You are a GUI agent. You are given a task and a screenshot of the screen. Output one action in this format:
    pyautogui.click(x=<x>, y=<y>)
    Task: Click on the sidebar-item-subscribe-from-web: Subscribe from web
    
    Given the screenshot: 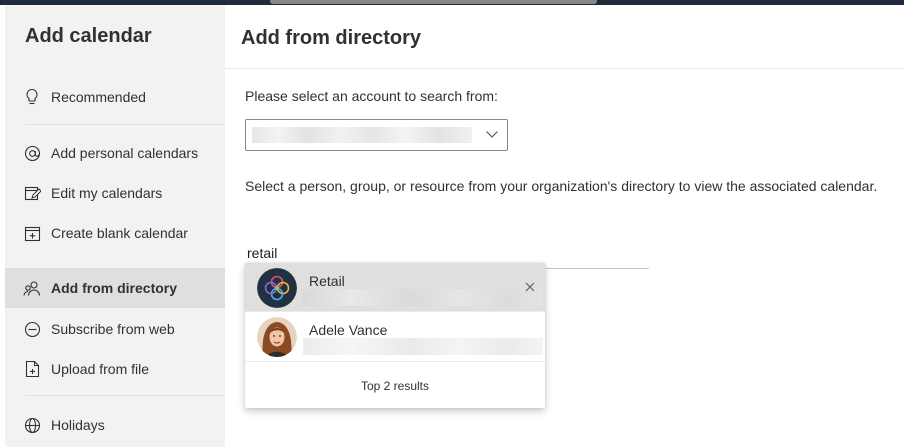 What is the action you would take?
    pyautogui.click(x=115, y=329)
    